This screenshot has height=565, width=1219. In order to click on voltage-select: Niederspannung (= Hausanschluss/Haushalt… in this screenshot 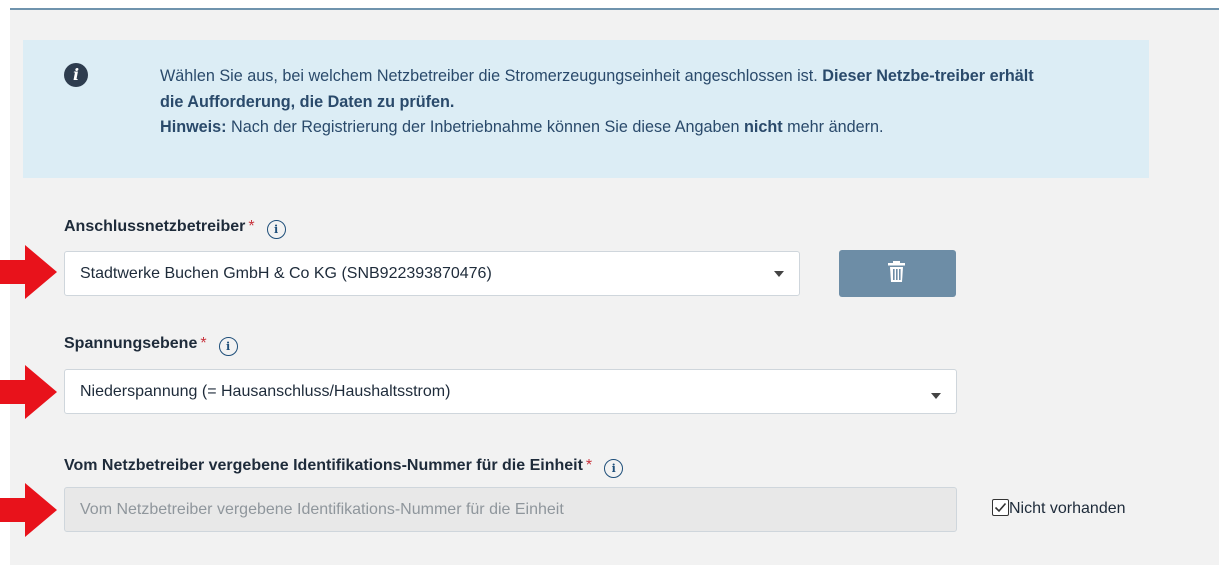, I will do `click(510, 391)`.